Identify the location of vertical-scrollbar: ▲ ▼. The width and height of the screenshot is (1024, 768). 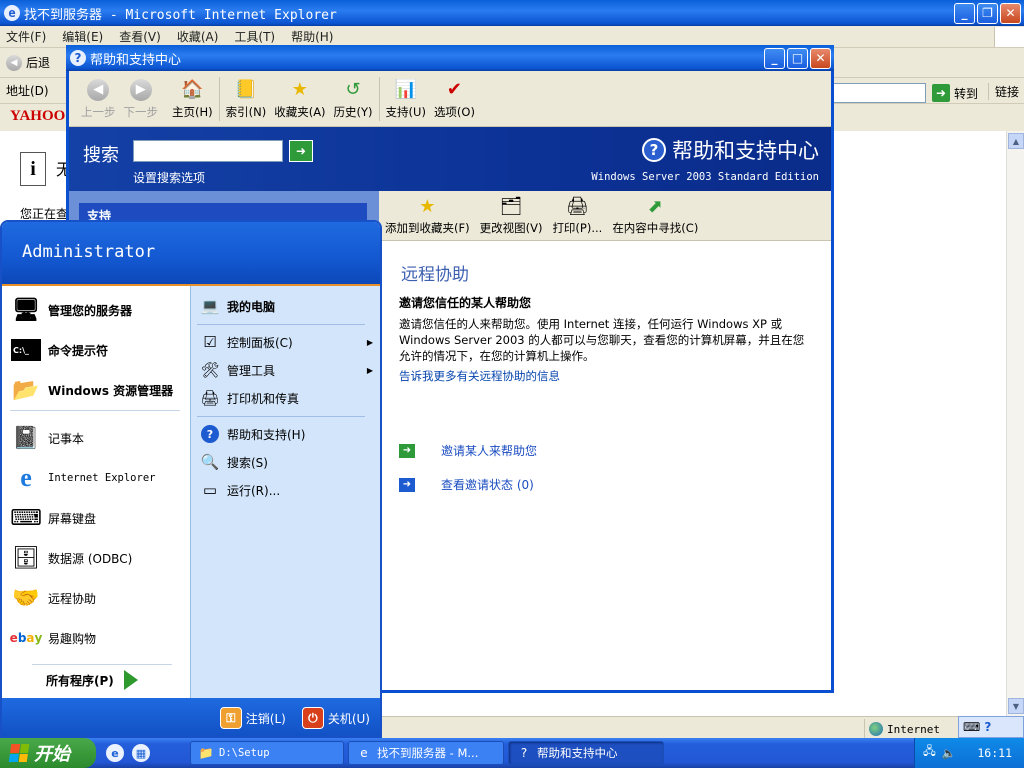
(1015, 423).